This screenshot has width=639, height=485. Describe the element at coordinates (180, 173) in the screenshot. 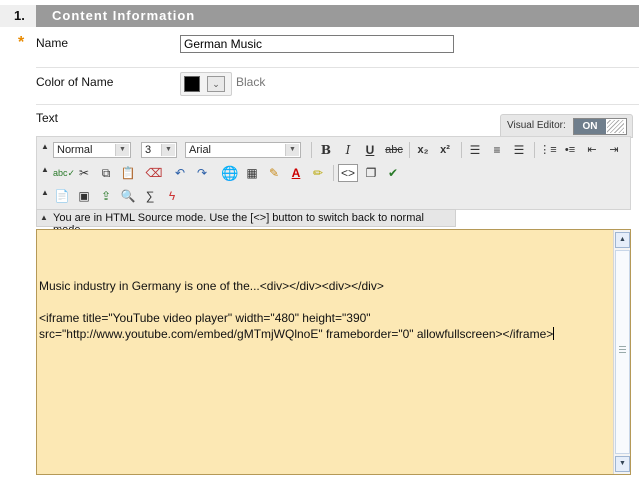

I see `undo-icon: ↶` at that location.